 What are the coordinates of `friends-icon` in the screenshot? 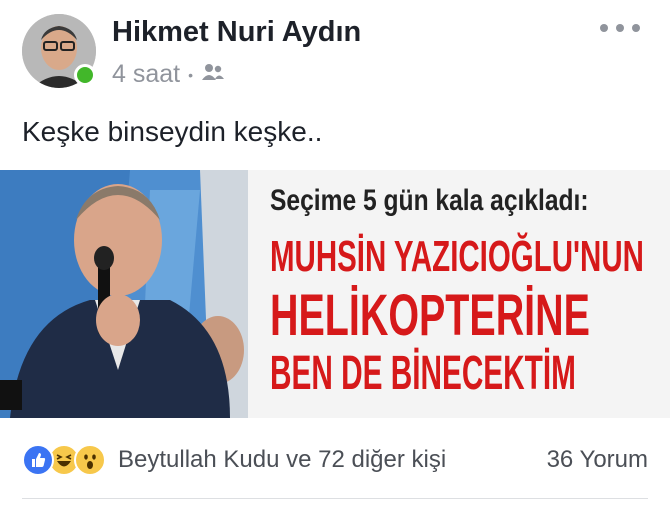 It's located at (213, 74).